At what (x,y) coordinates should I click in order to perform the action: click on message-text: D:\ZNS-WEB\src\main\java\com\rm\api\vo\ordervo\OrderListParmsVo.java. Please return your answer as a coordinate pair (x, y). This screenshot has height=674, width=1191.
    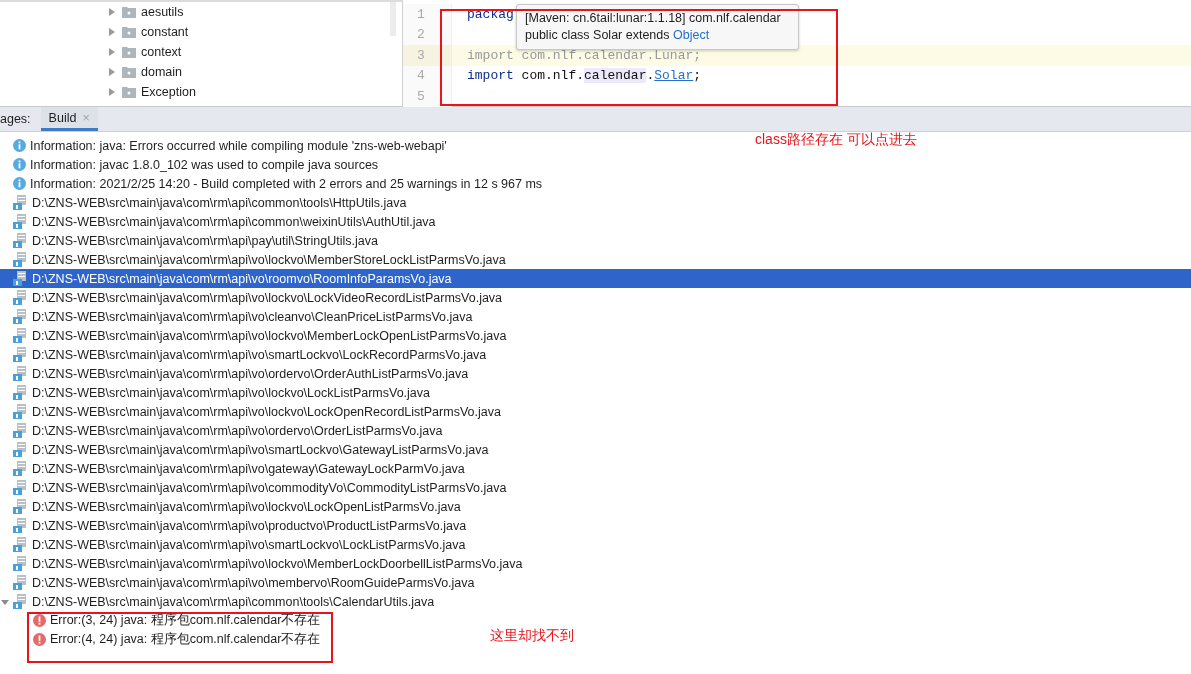
    Looking at the image, I should click on (237, 430).